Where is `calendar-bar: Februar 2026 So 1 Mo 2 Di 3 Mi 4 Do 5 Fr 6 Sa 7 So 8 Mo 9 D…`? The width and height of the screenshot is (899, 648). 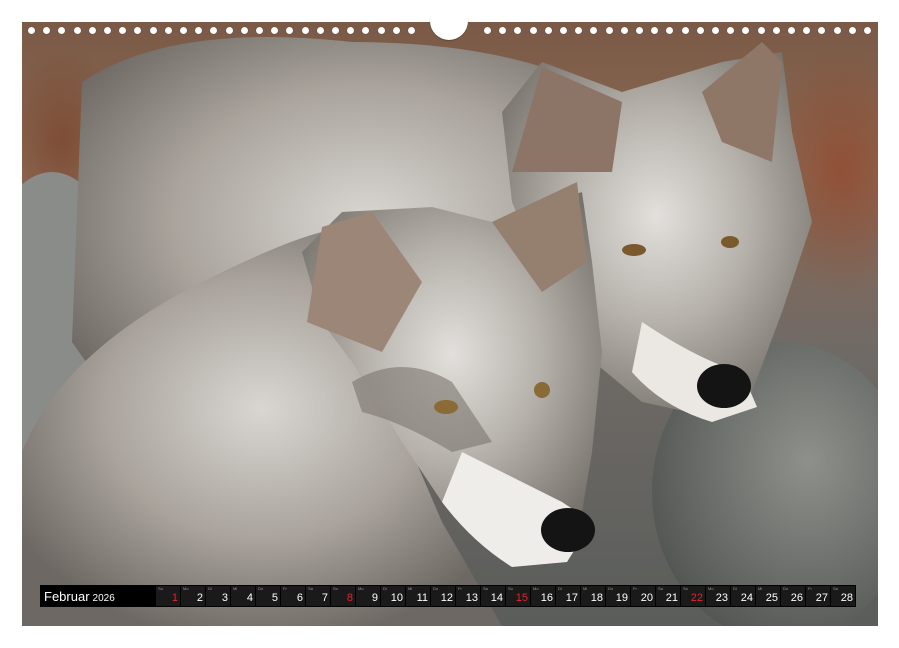
calendar-bar: Februar 2026 So 1 Mo 2 Di 3 Mi 4 Do 5 Fr 6 Sa 7 So 8 Mo 9 D… is located at coordinates (448, 596).